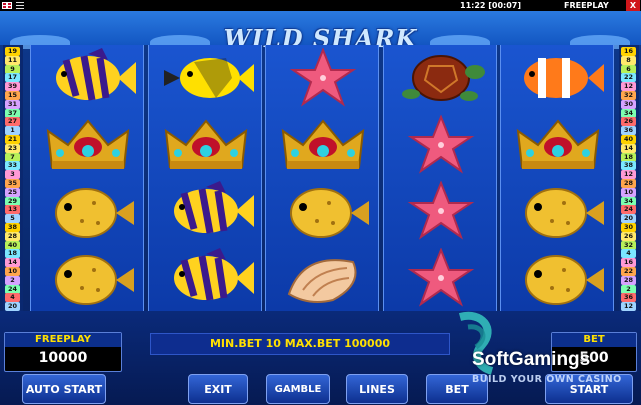  Describe the element at coordinates (64, 389) in the screenshot. I see `auto-start-button: AUTO START` at that location.